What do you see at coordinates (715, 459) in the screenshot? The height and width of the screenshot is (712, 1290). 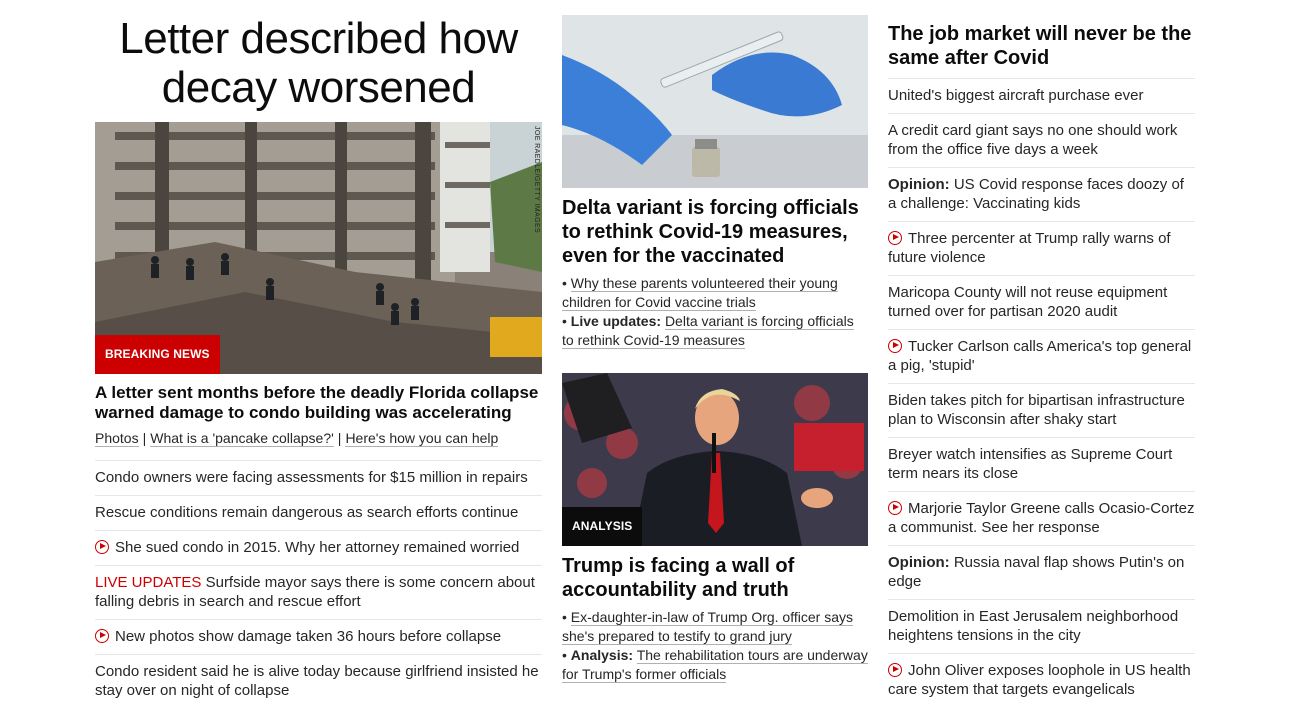 I see `trump-rally-image: ANALYSIS` at bounding box center [715, 459].